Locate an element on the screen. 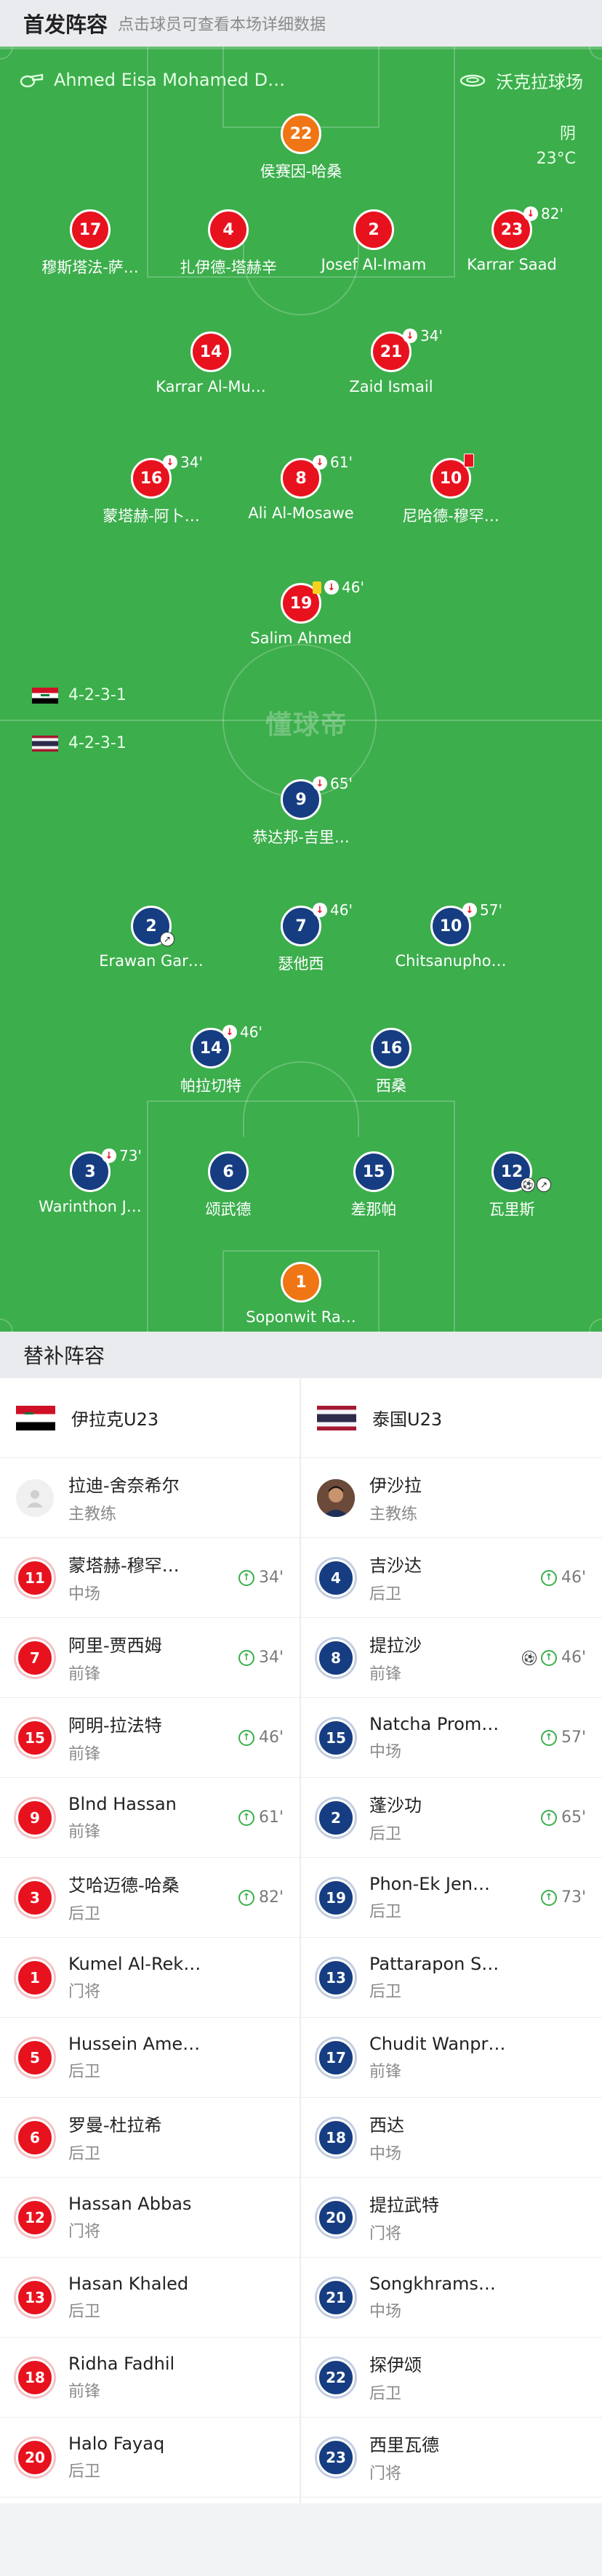  pitch-player: 2 Josef Al-Imam is located at coordinates (373, 241).